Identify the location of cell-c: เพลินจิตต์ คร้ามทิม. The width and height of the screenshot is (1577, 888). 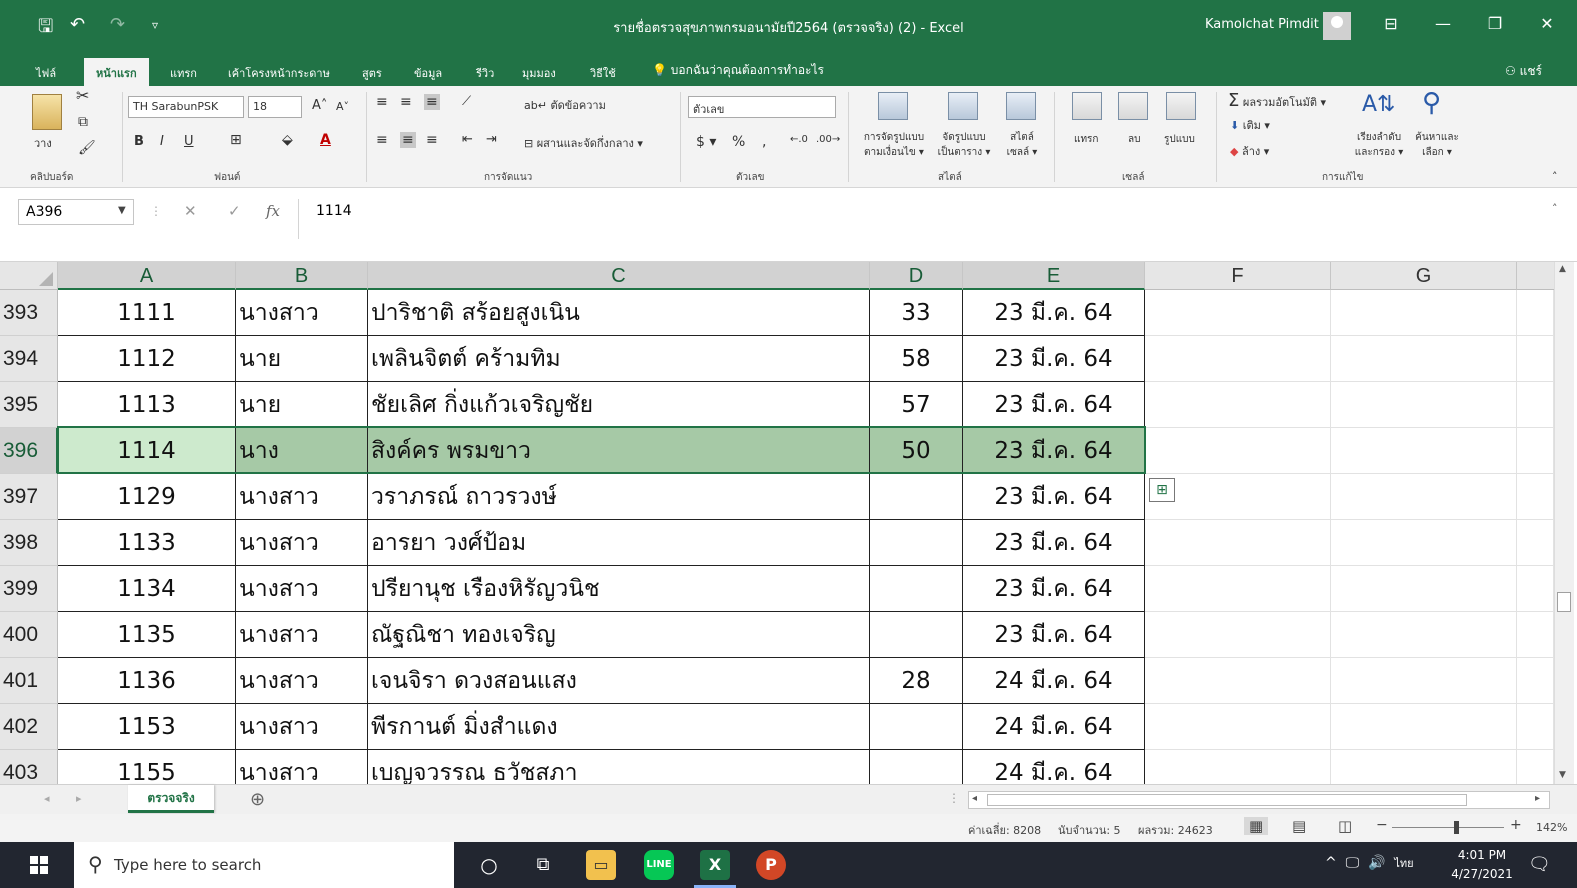
(619, 359).